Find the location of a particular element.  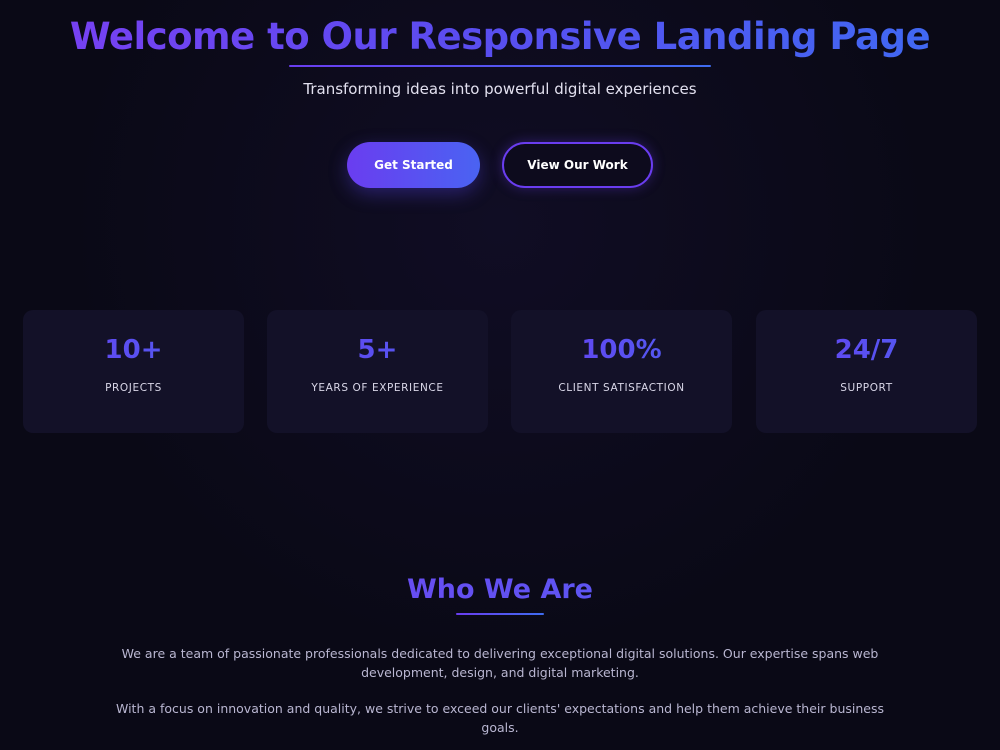

get-started-button: Get Started is located at coordinates (413, 165).